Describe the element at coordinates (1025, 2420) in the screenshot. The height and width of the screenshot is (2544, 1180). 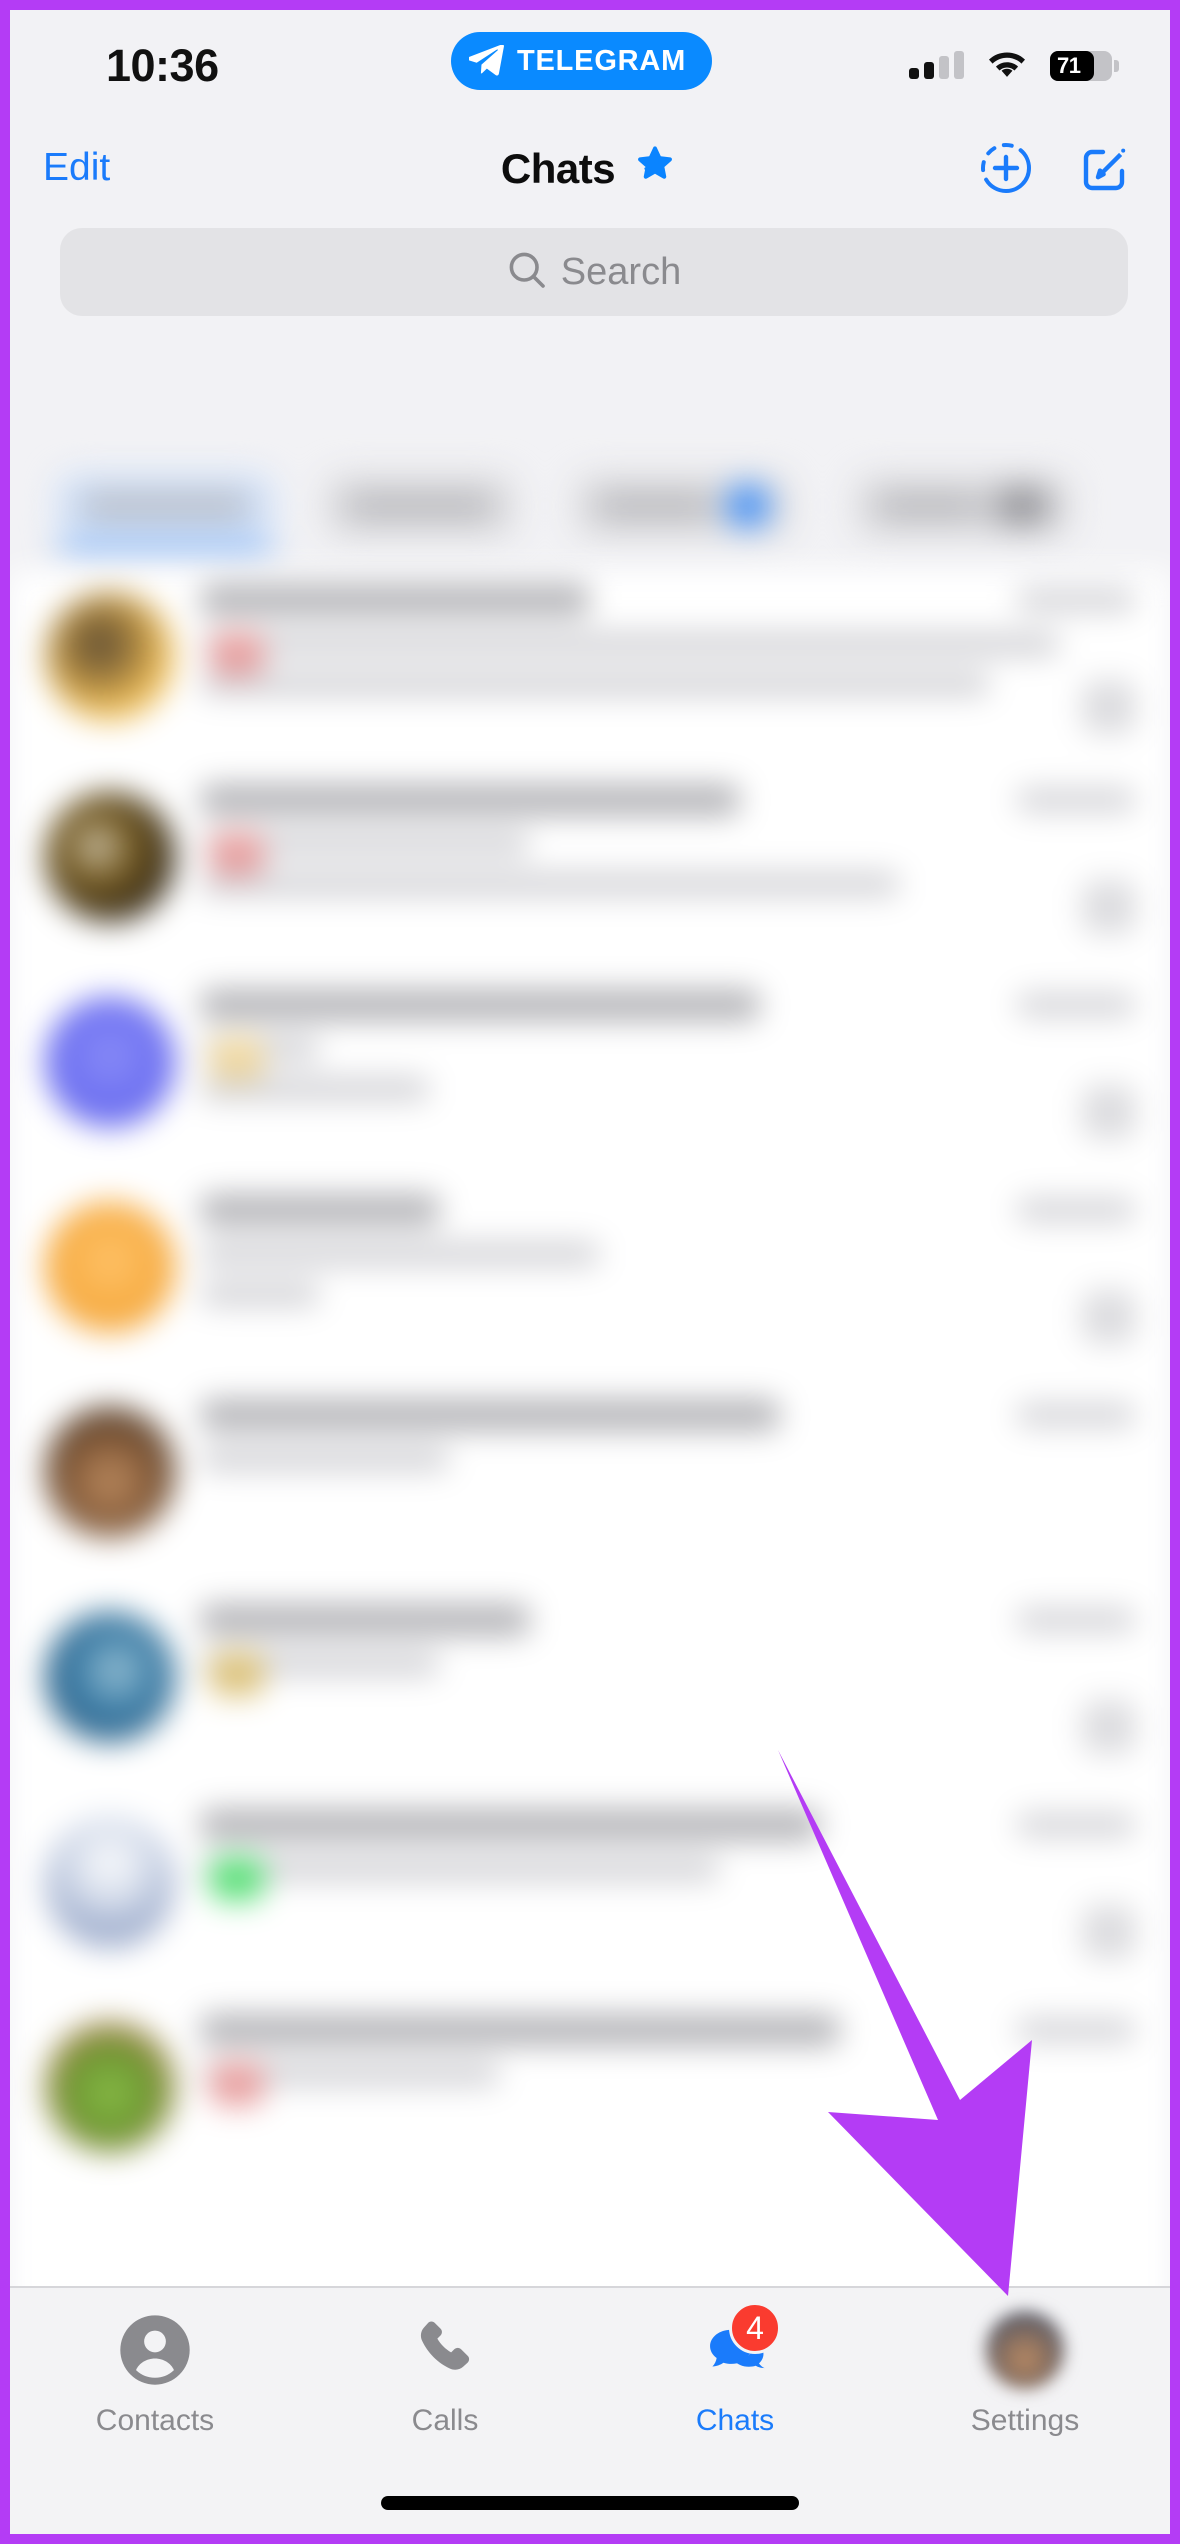
I see `tab-label-settings: Settings` at that location.